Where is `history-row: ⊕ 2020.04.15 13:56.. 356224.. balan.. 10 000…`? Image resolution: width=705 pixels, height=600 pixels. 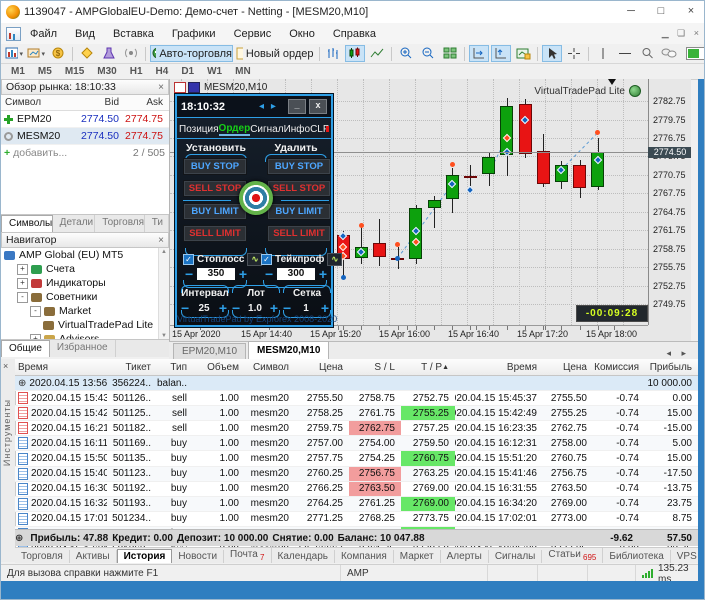 history-row: ⊕ 2020.04.15 13:56.. 356224.. balan.. 10 000… is located at coordinates (356, 384).